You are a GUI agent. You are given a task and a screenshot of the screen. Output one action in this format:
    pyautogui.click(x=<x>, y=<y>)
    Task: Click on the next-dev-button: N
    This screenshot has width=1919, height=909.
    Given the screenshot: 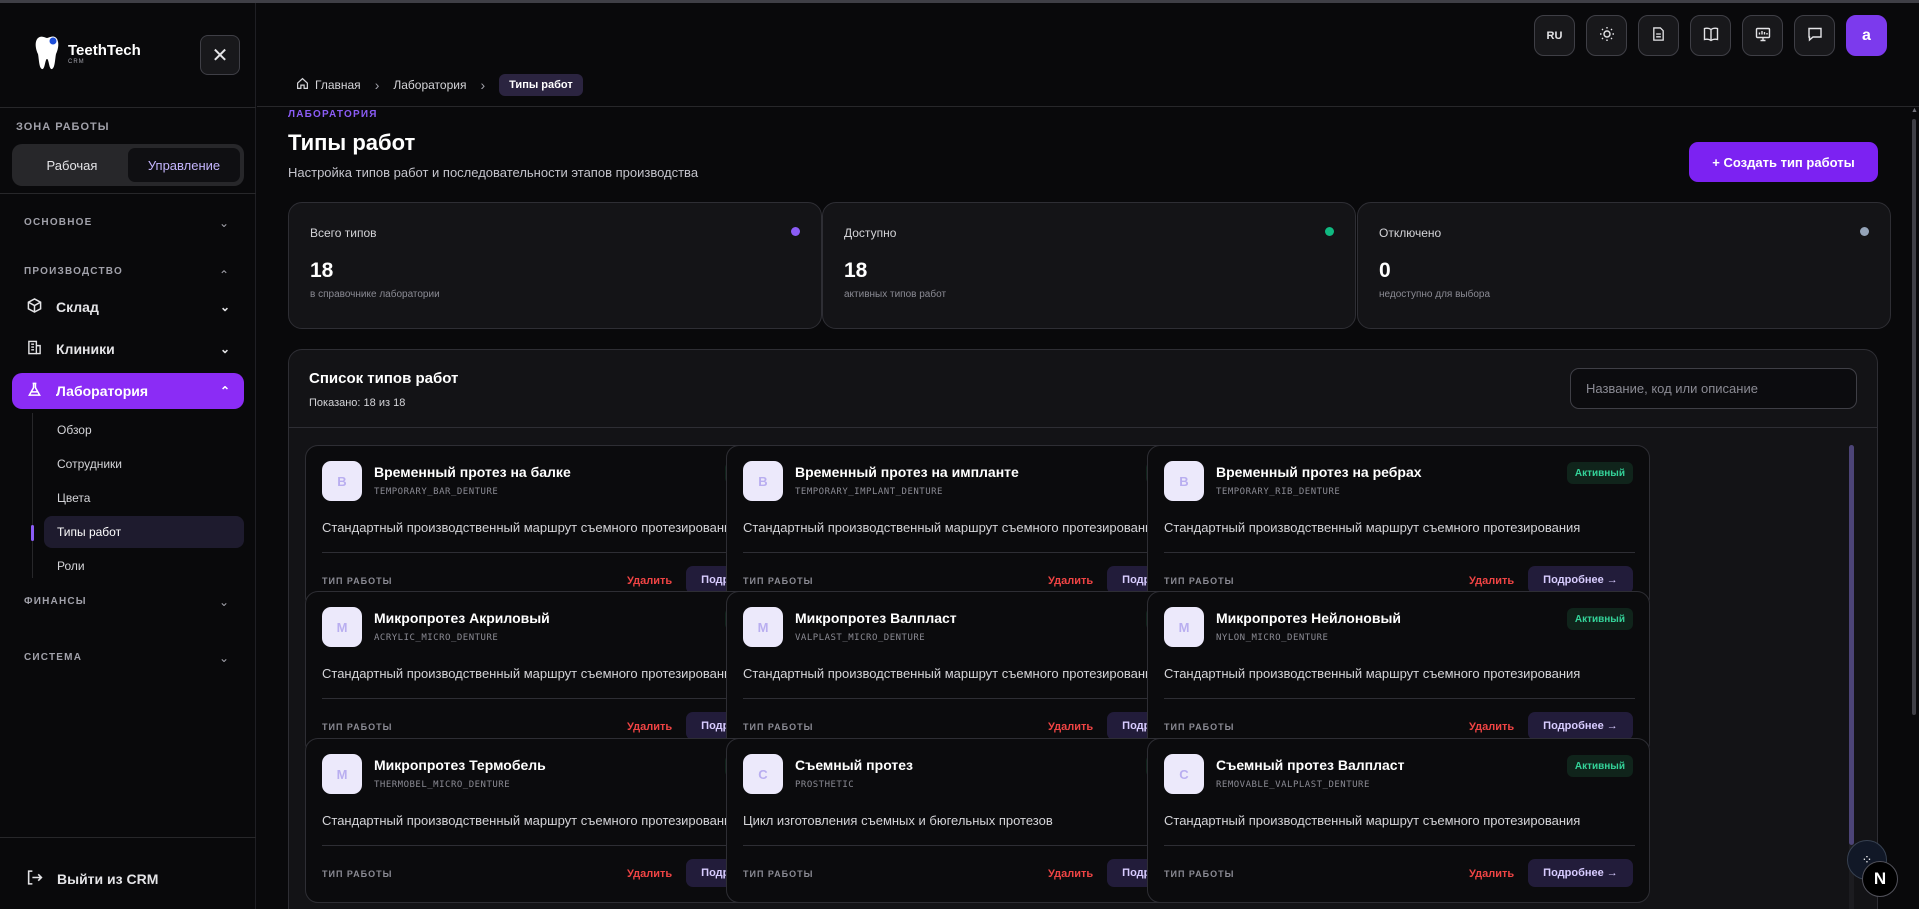 What is the action you would take?
    pyautogui.click(x=1880, y=879)
    